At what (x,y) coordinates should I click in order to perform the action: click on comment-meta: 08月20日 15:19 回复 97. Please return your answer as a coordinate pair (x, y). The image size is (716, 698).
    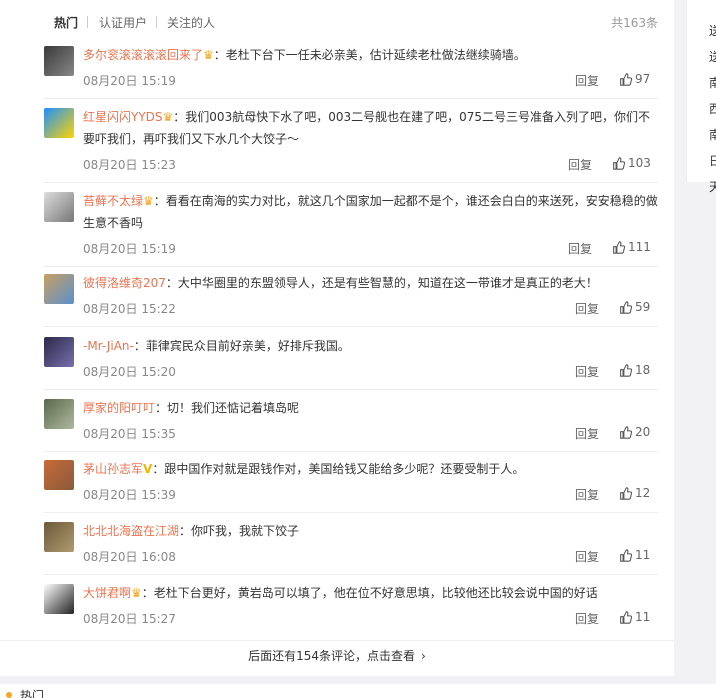
    Looking at the image, I should click on (370, 81).